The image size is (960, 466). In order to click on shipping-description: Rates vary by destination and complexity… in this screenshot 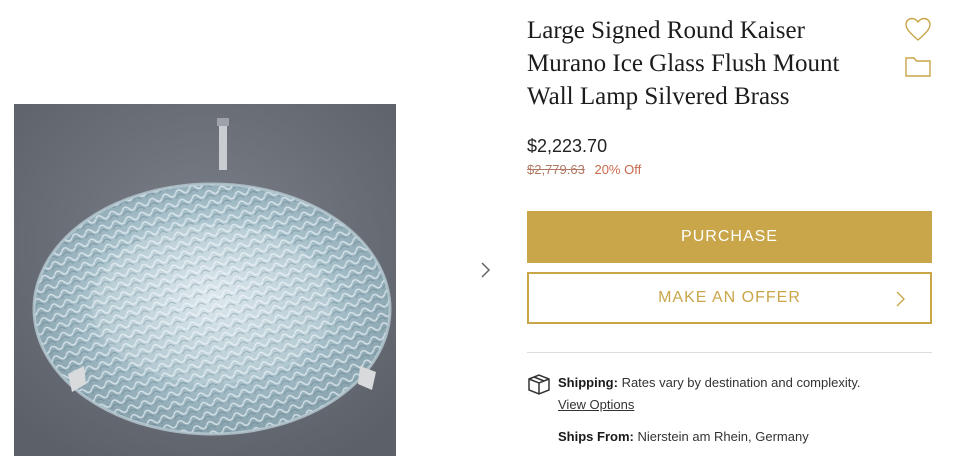, I will do `click(741, 382)`.